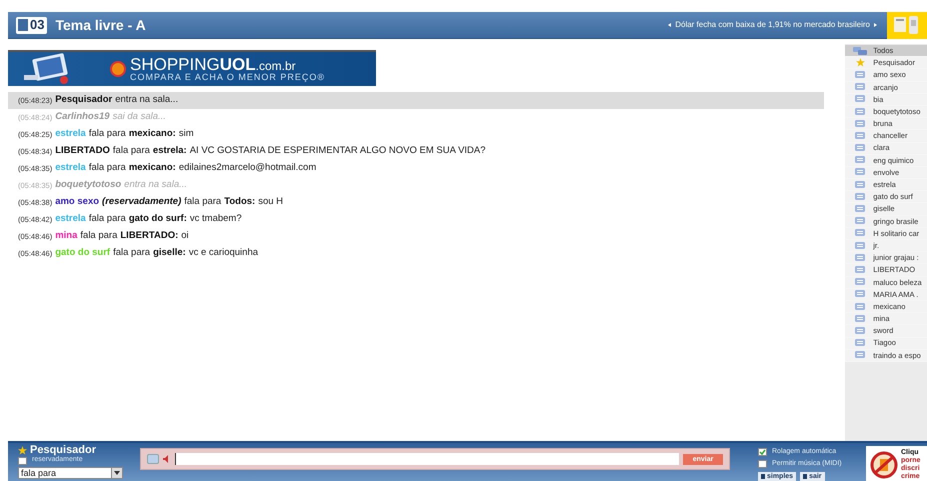 The height and width of the screenshot is (481, 927). What do you see at coordinates (118, 69) in the screenshot?
I see `logo-icon` at bounding box center [118, 69].